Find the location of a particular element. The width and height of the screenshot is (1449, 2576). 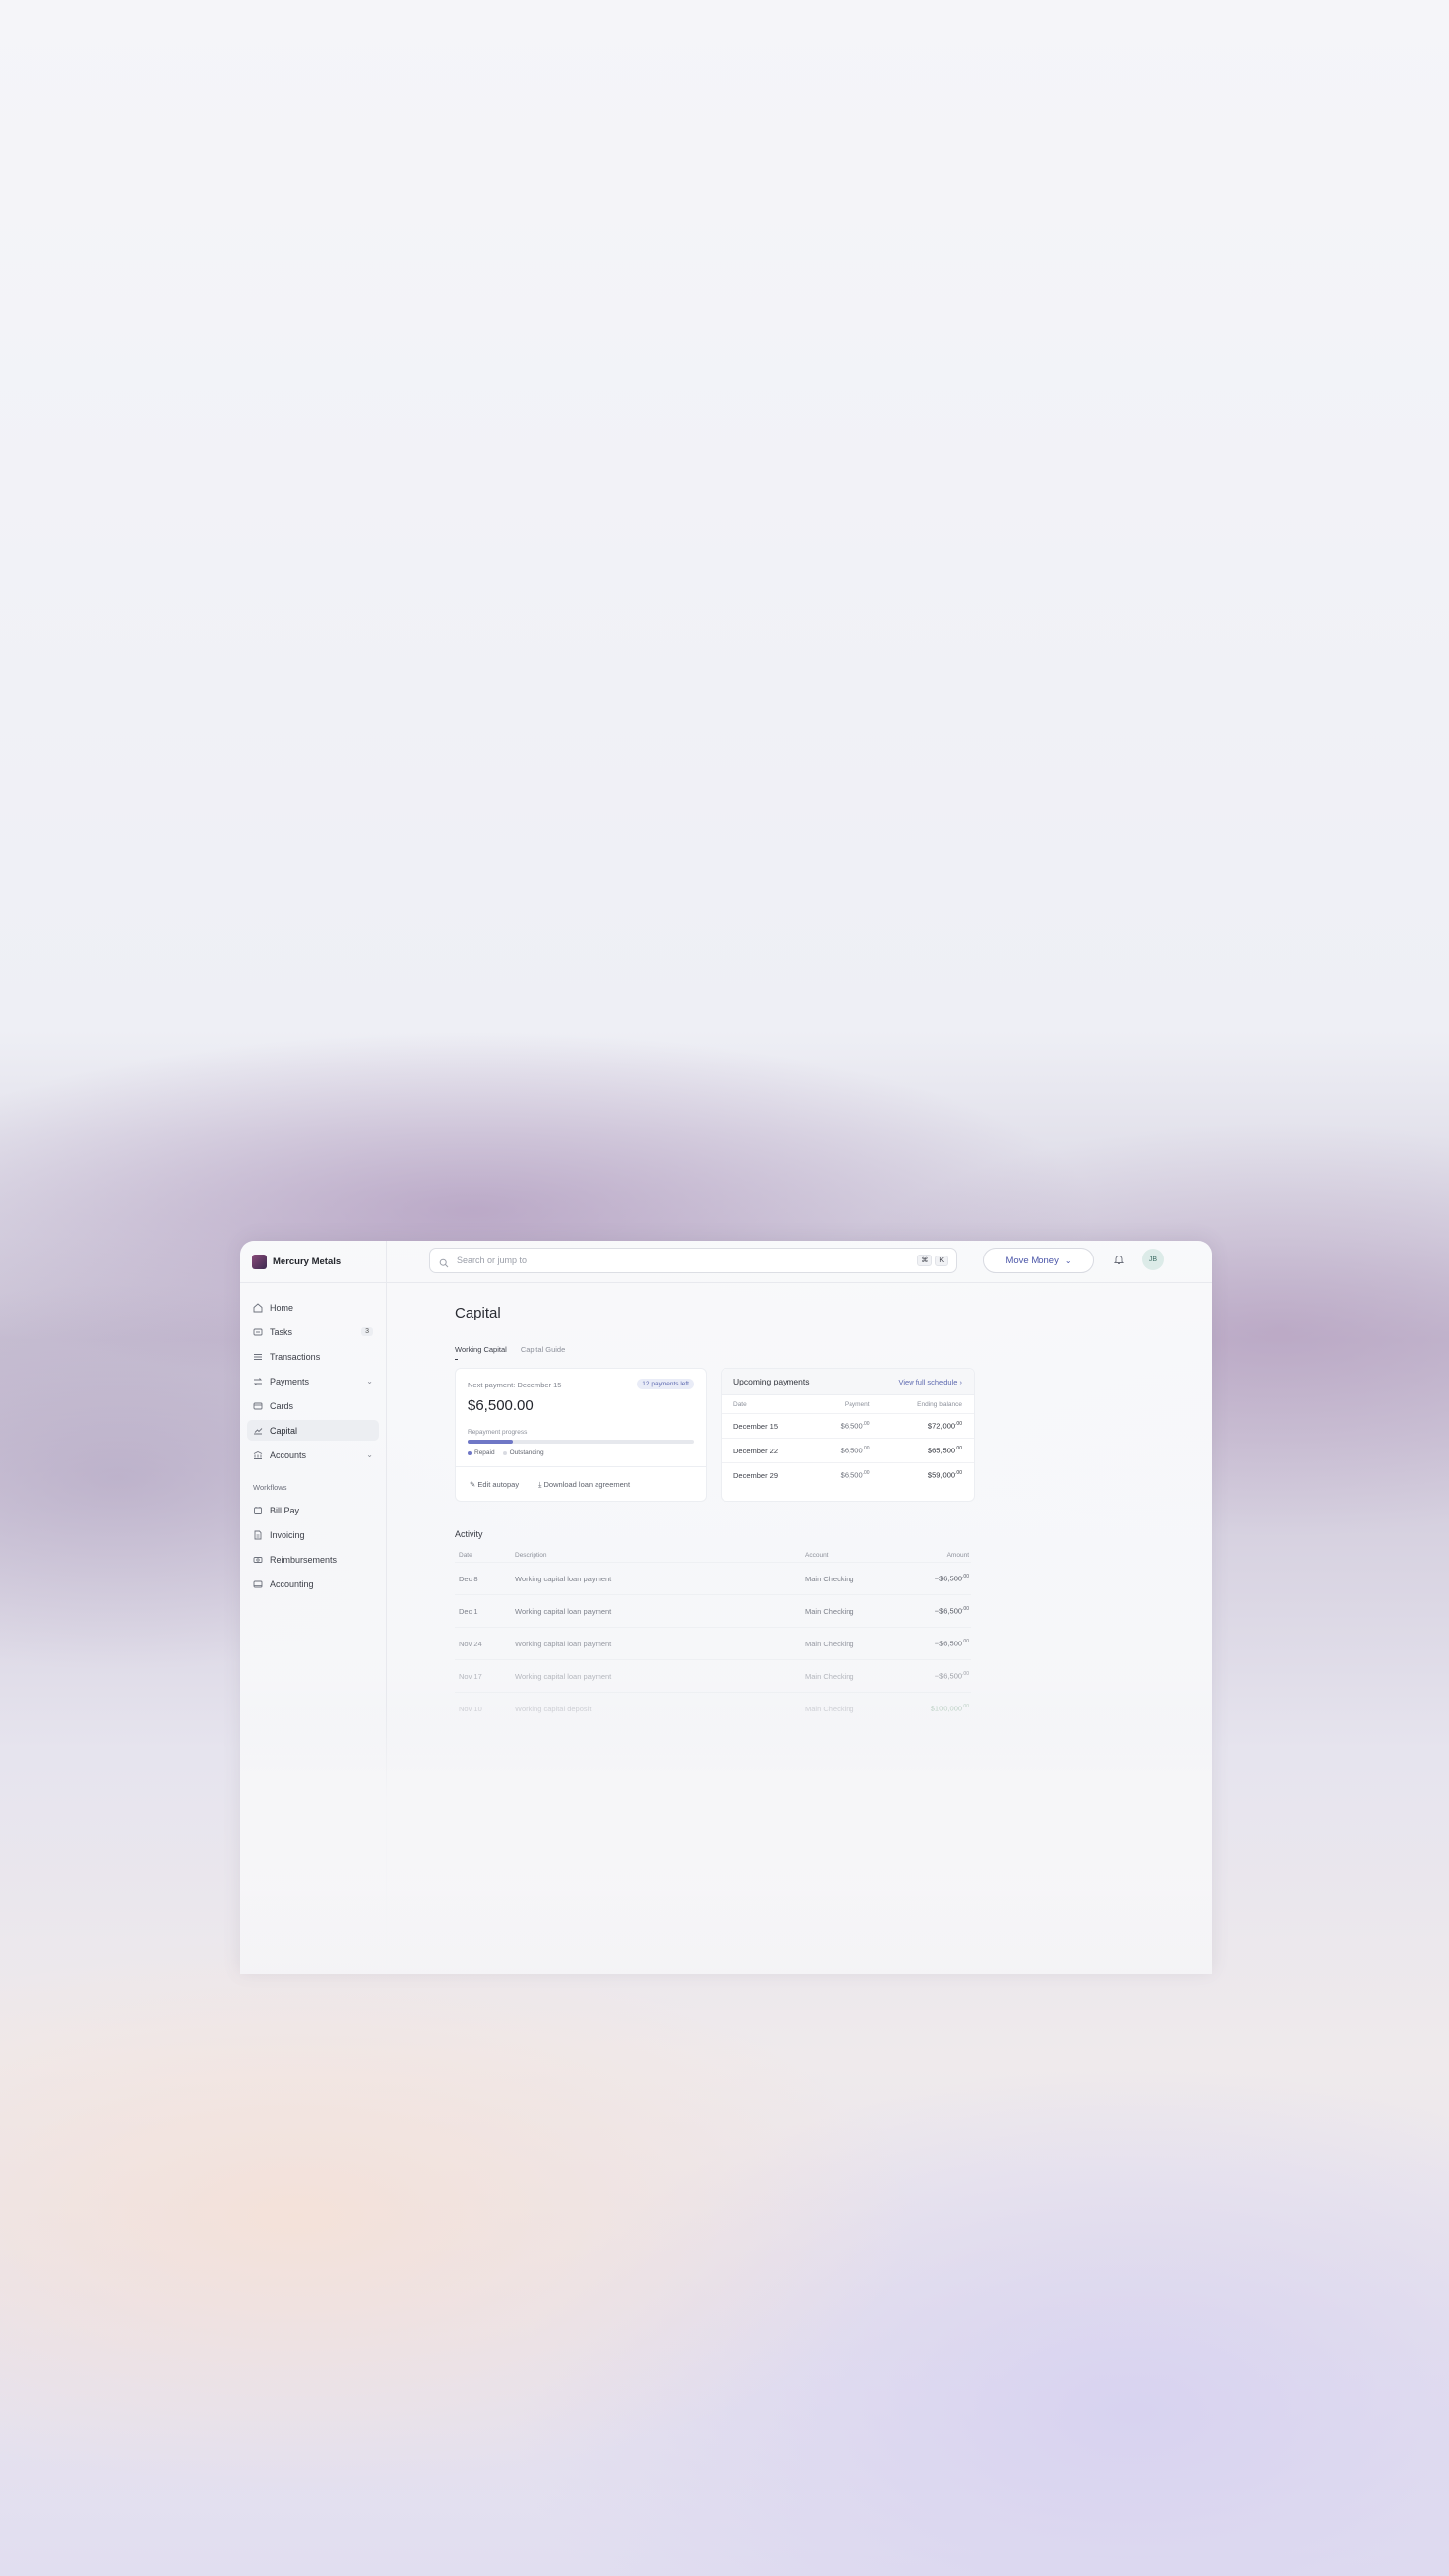

legend-outstanding: Outstanding is located at coordinates (523, 1452).